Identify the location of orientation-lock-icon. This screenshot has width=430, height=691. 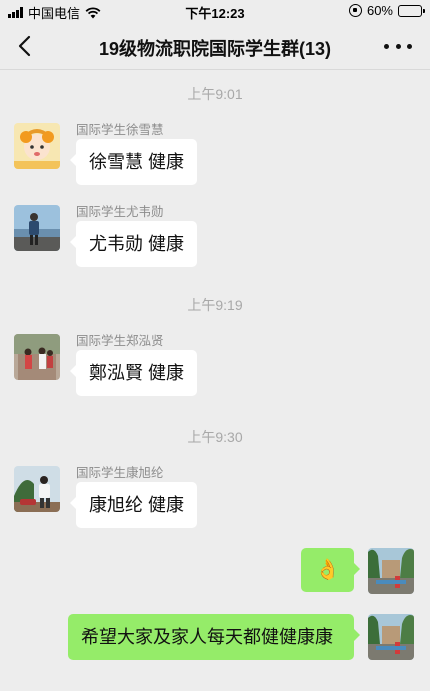
(355, 10).